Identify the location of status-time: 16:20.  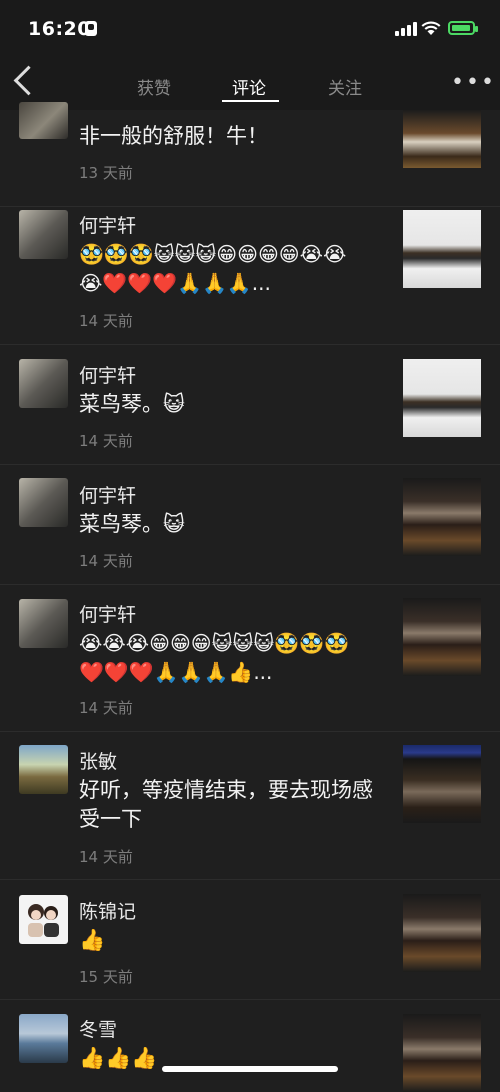
(59, 29).